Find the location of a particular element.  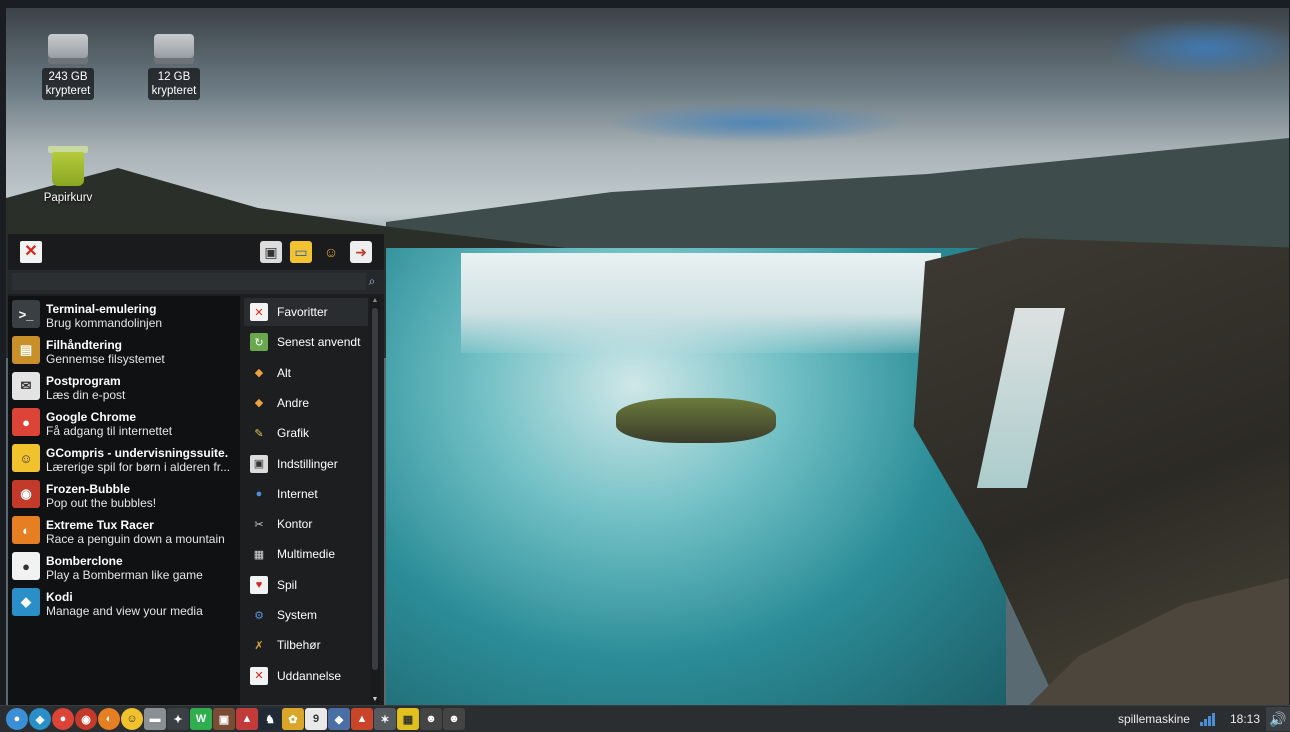

app-subtitle: Få adgang til internettet is located at coordinates (109, 431).